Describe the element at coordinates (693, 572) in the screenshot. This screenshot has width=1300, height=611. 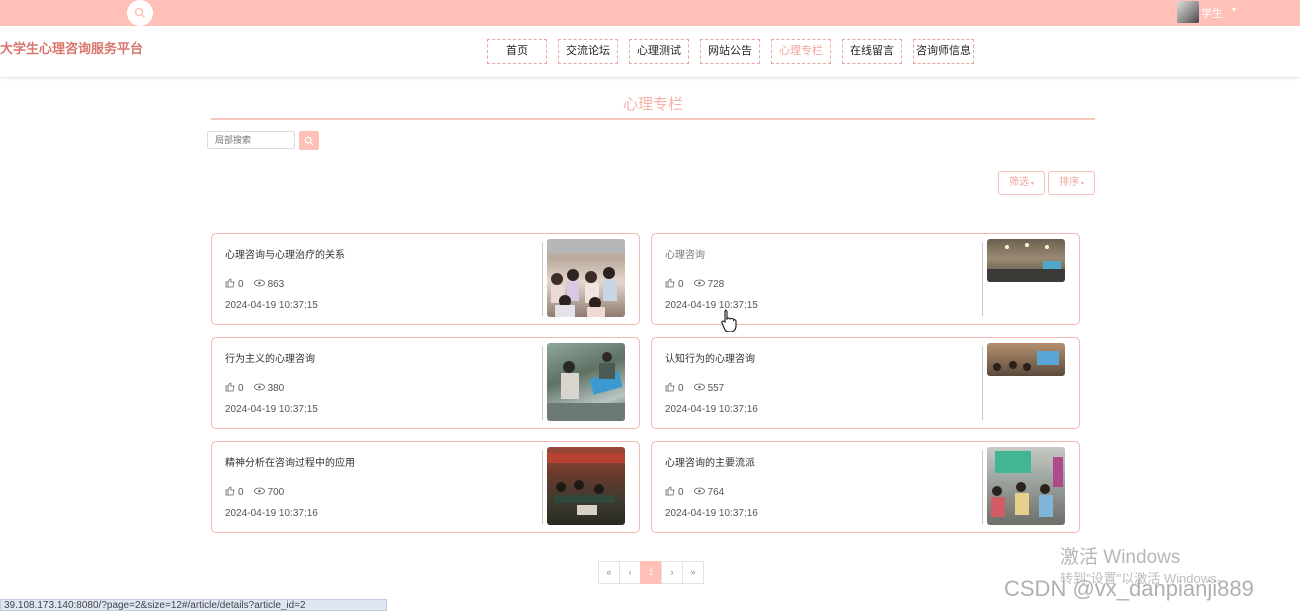
I see `last-page-button: »` at that location.